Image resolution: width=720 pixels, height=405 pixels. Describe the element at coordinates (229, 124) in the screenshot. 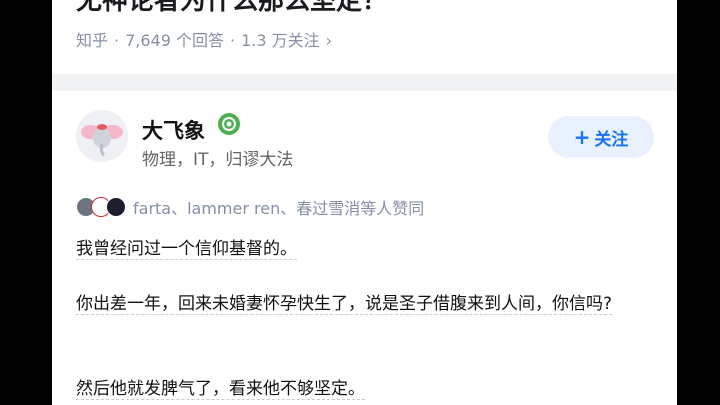

I see `verified-badge-icon` at that location.